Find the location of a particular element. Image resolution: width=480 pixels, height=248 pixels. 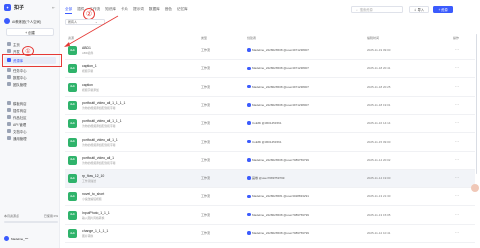

resource-name: portfoutil_video_all_1_1 is located at coordinates (100, 139).